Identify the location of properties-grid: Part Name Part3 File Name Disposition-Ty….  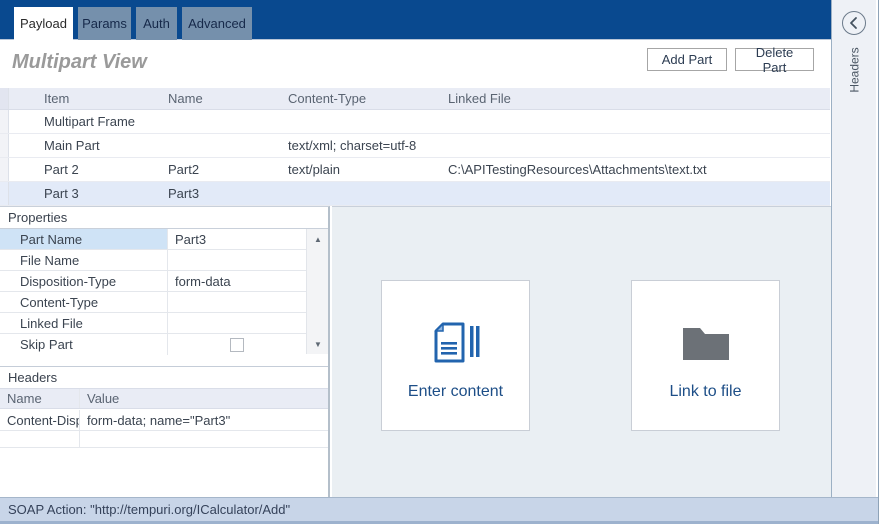
(164, 291).